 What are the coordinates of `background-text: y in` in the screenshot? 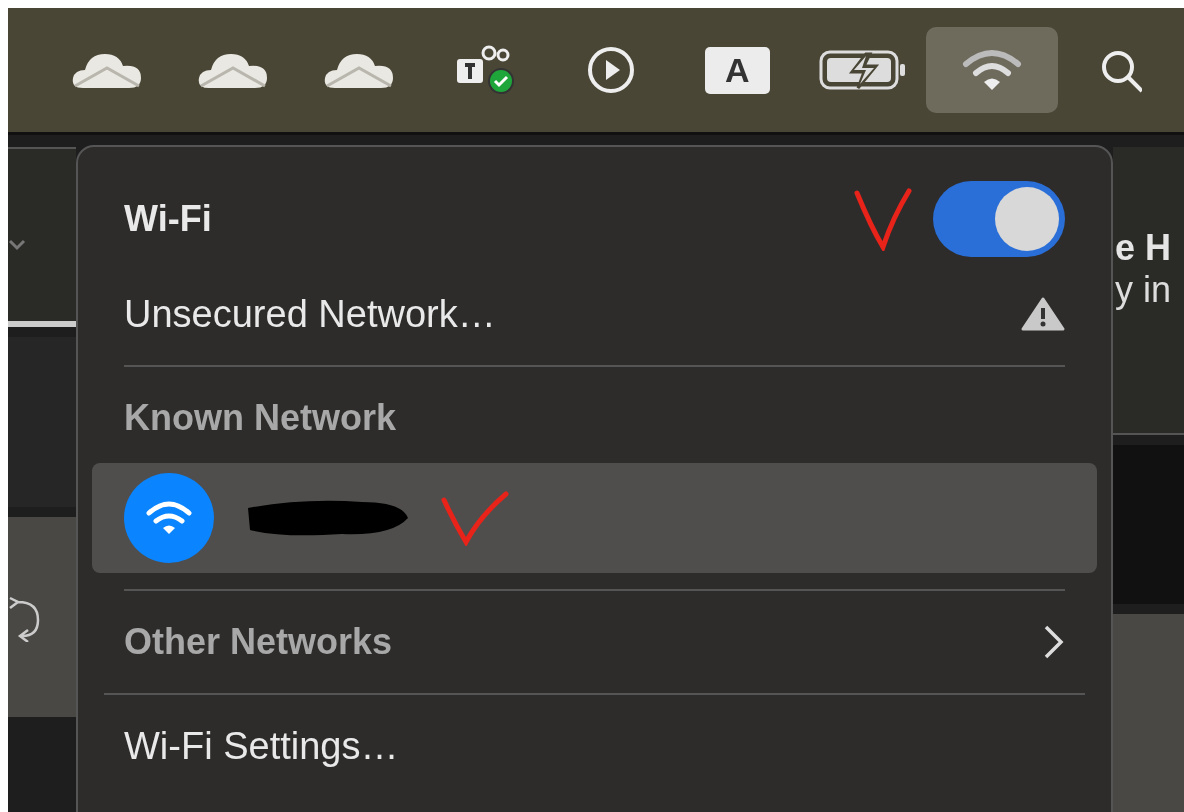 It's located at (1144, 290).